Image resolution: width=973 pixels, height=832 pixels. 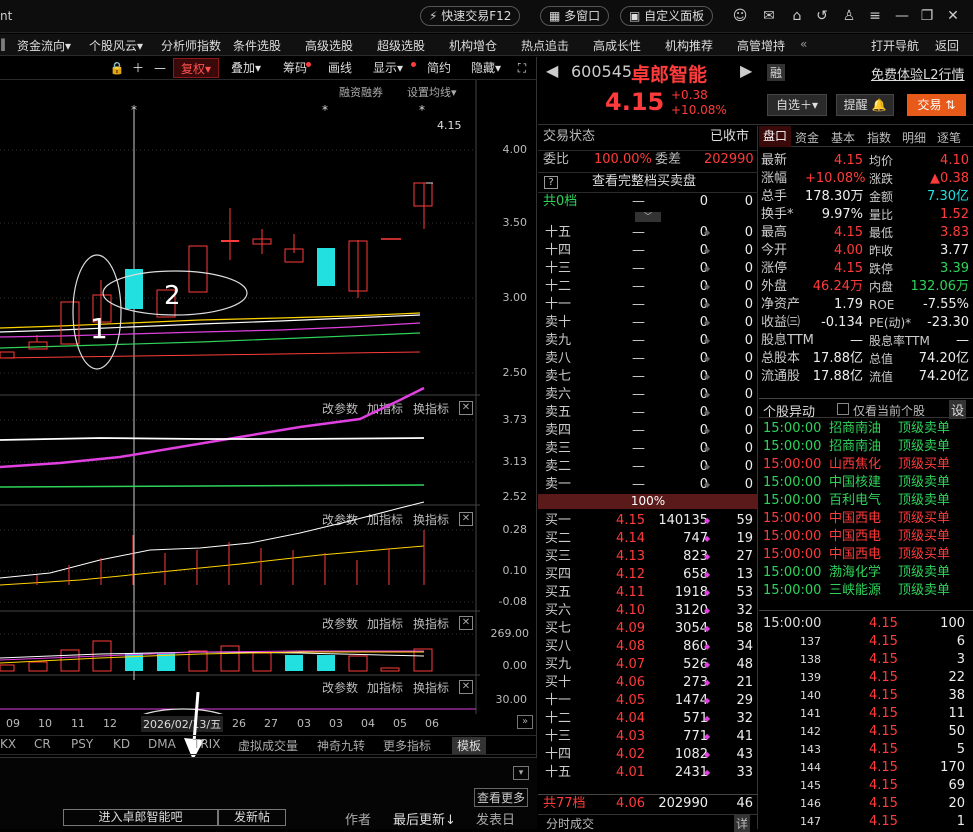 I want to click on tab-basic: 基本, so click(x=843, y=137).